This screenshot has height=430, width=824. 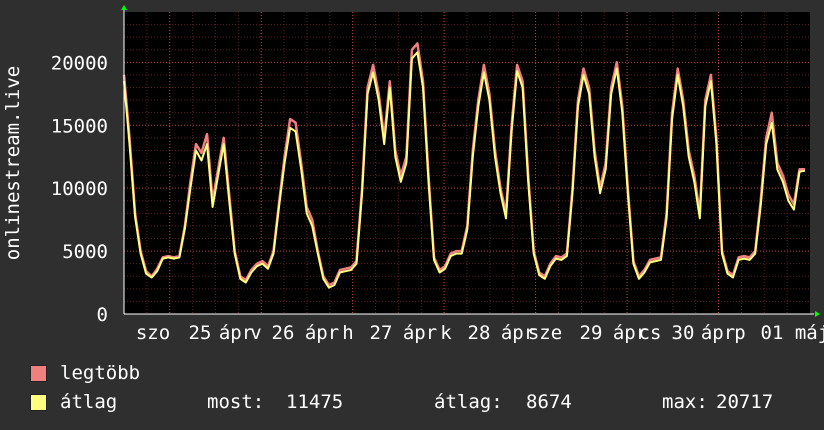 I want to click on x-tick-label: p, so click(x=739, y=333).